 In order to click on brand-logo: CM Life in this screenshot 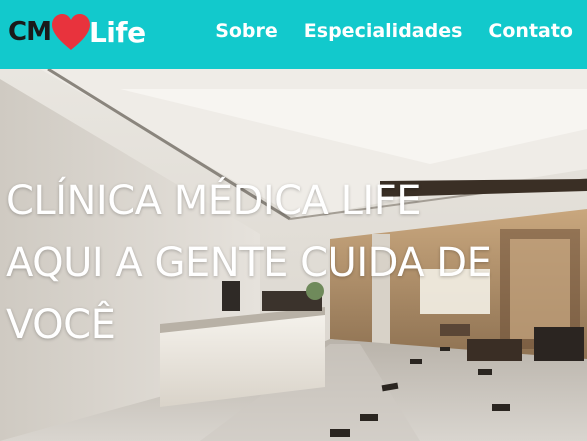, I will do `click(77, 32)`.